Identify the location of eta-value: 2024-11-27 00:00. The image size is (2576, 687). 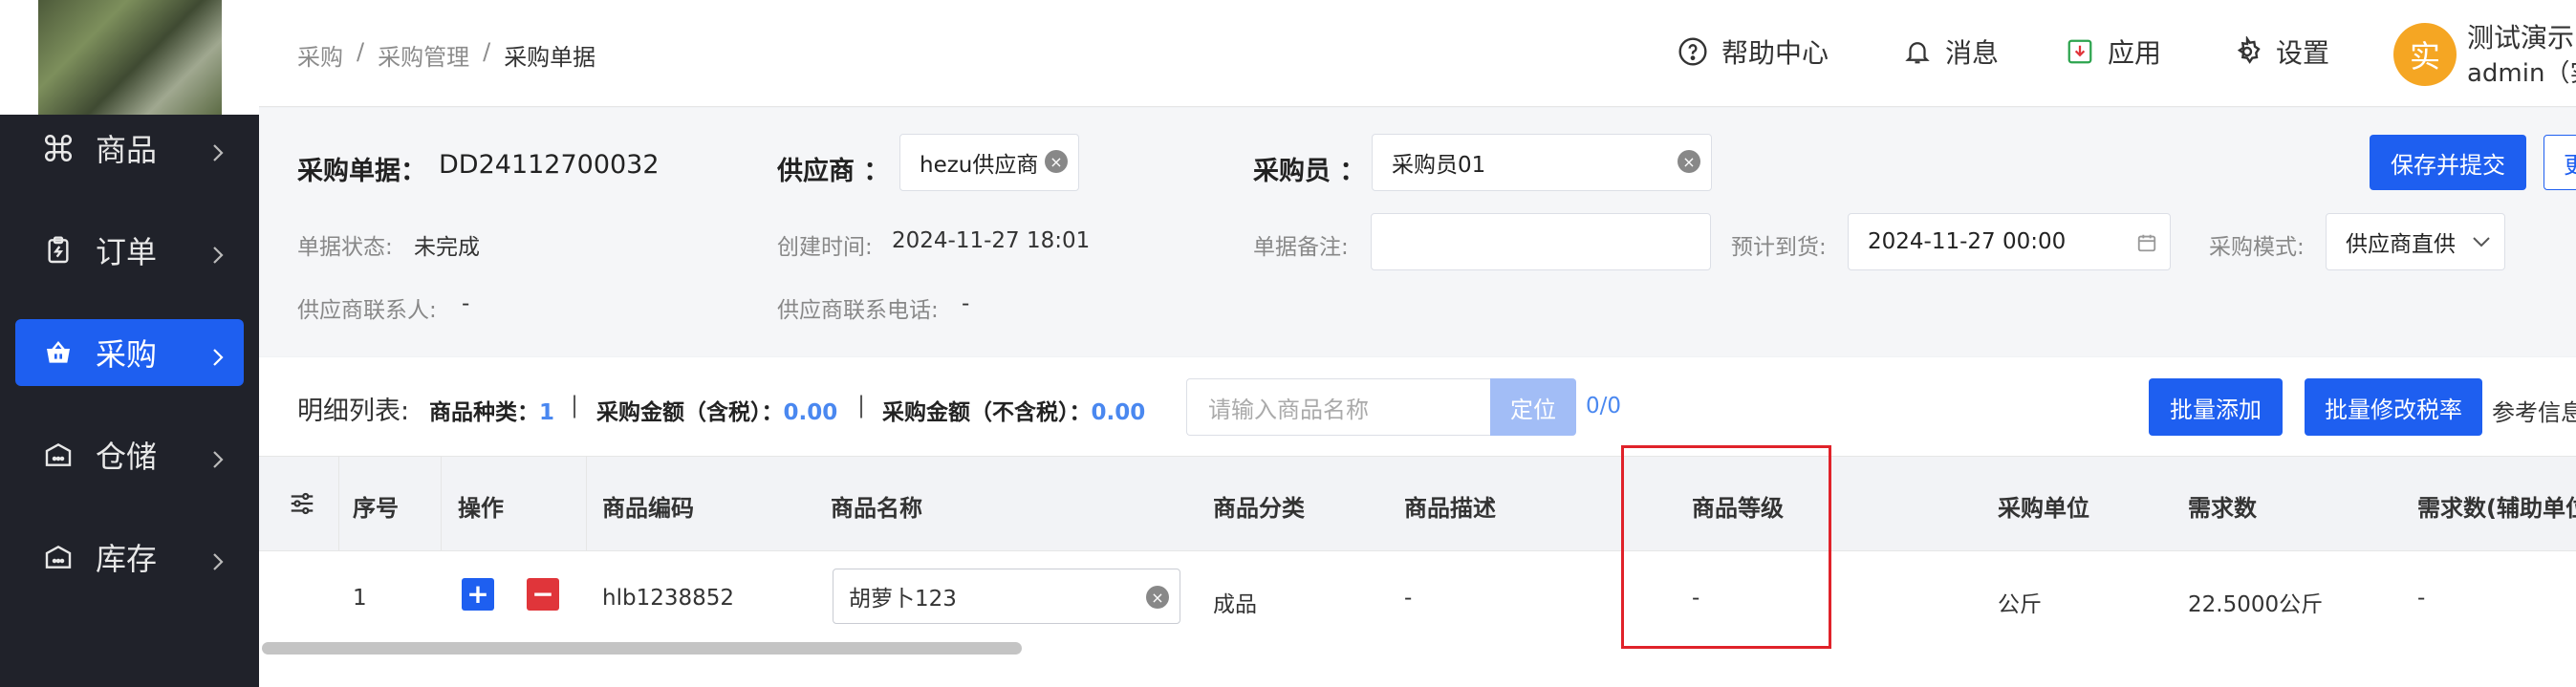
(1967, 241).